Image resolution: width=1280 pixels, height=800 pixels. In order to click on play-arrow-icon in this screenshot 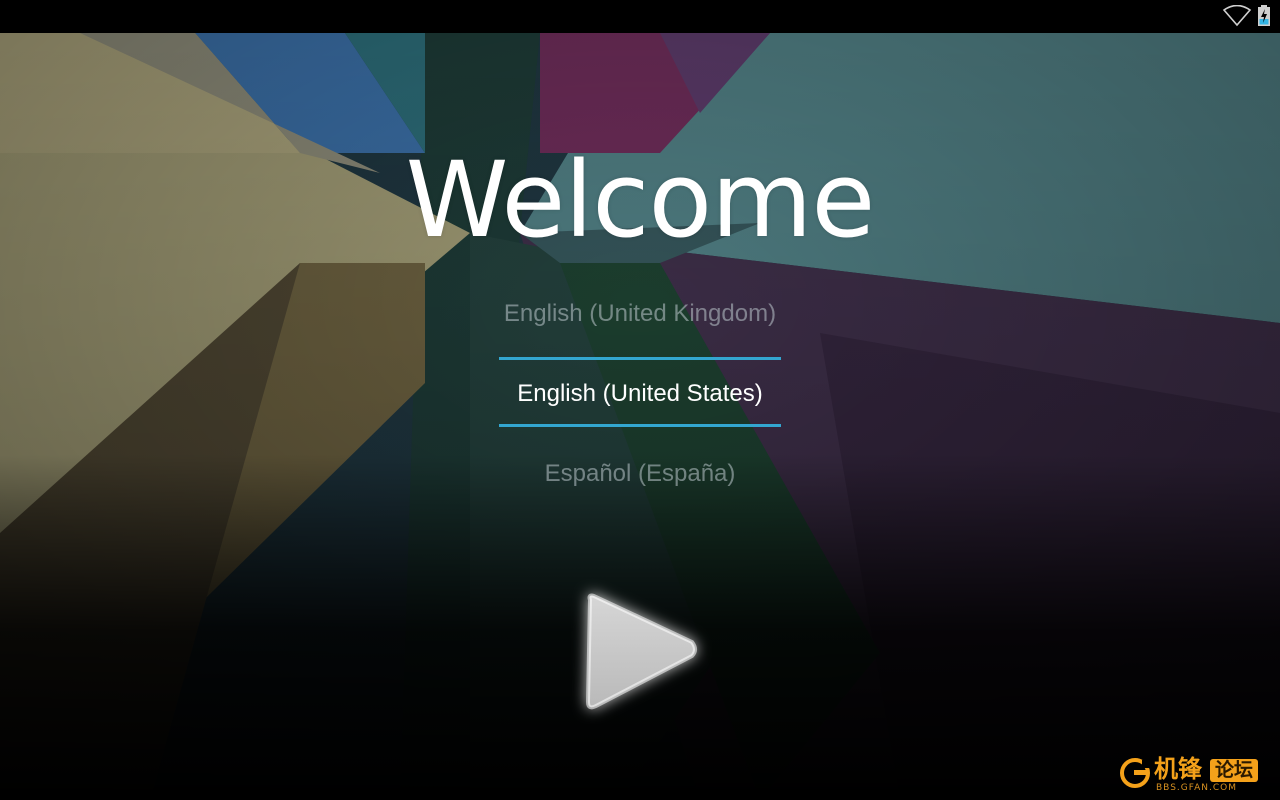, I will do `click(641, 651)`.